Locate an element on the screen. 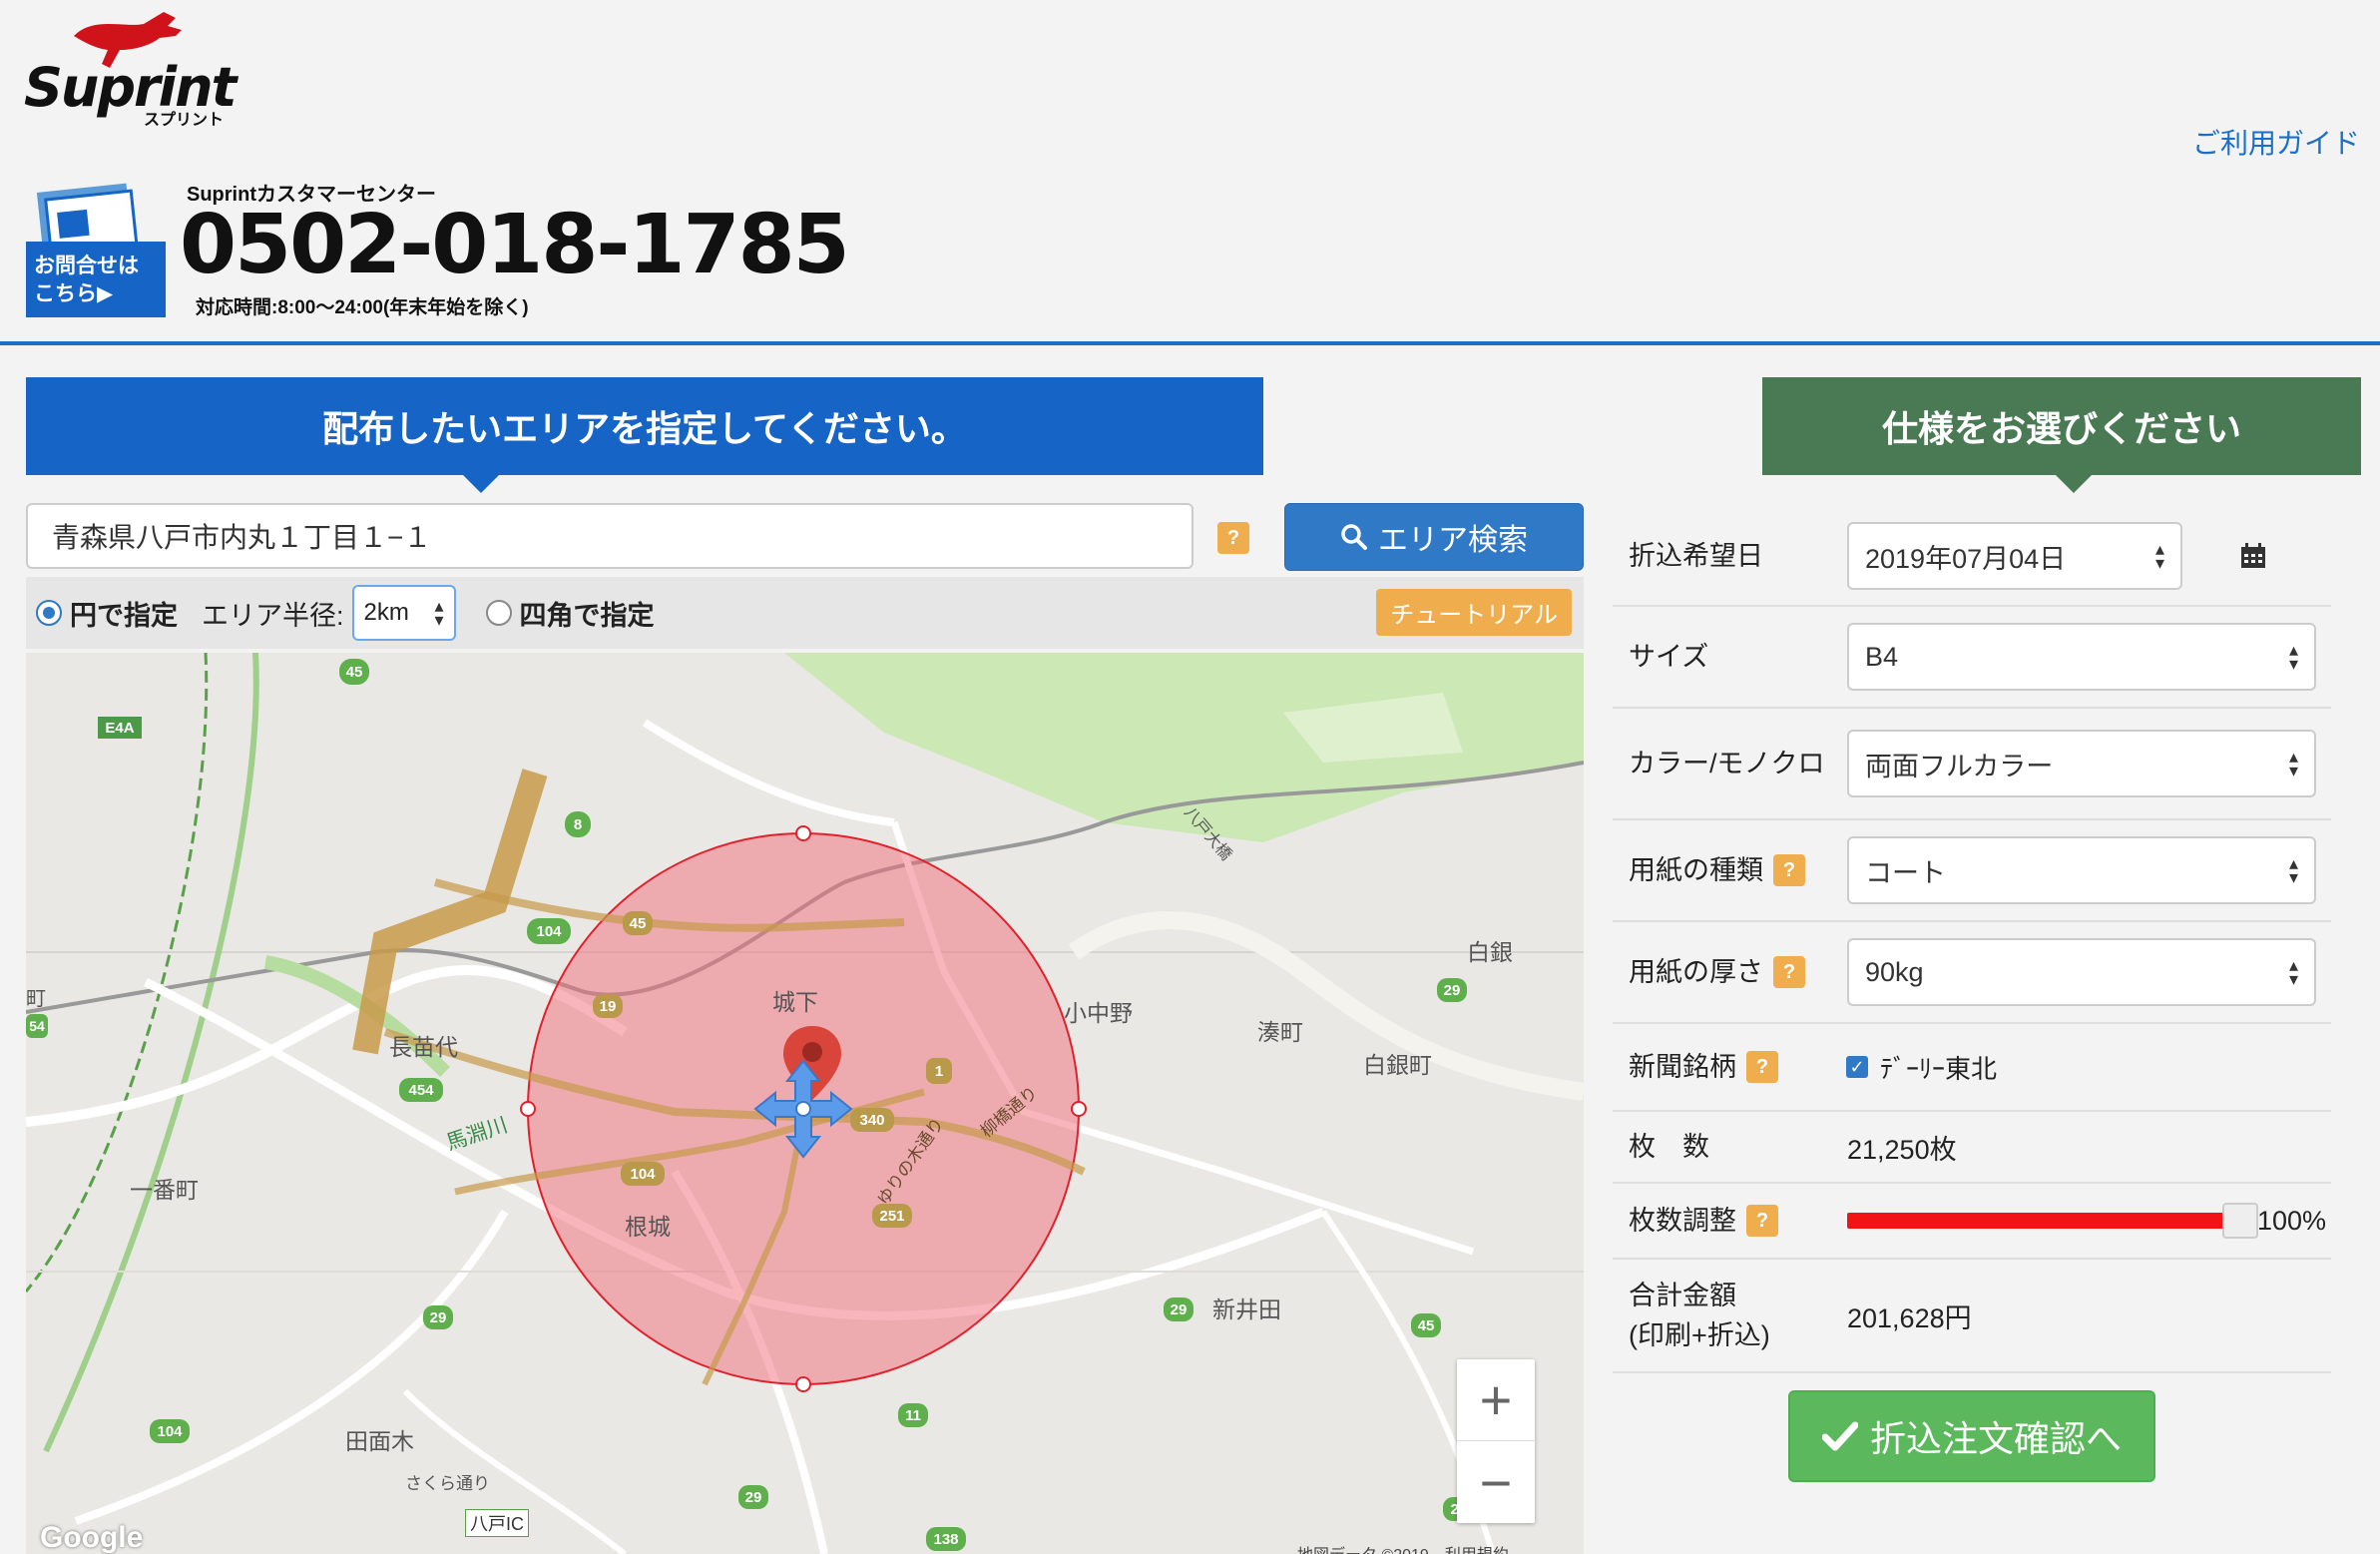 This screenshot has height=1554, width=2380. zoom-out-button: − is located at coordinates (1496, 1482).